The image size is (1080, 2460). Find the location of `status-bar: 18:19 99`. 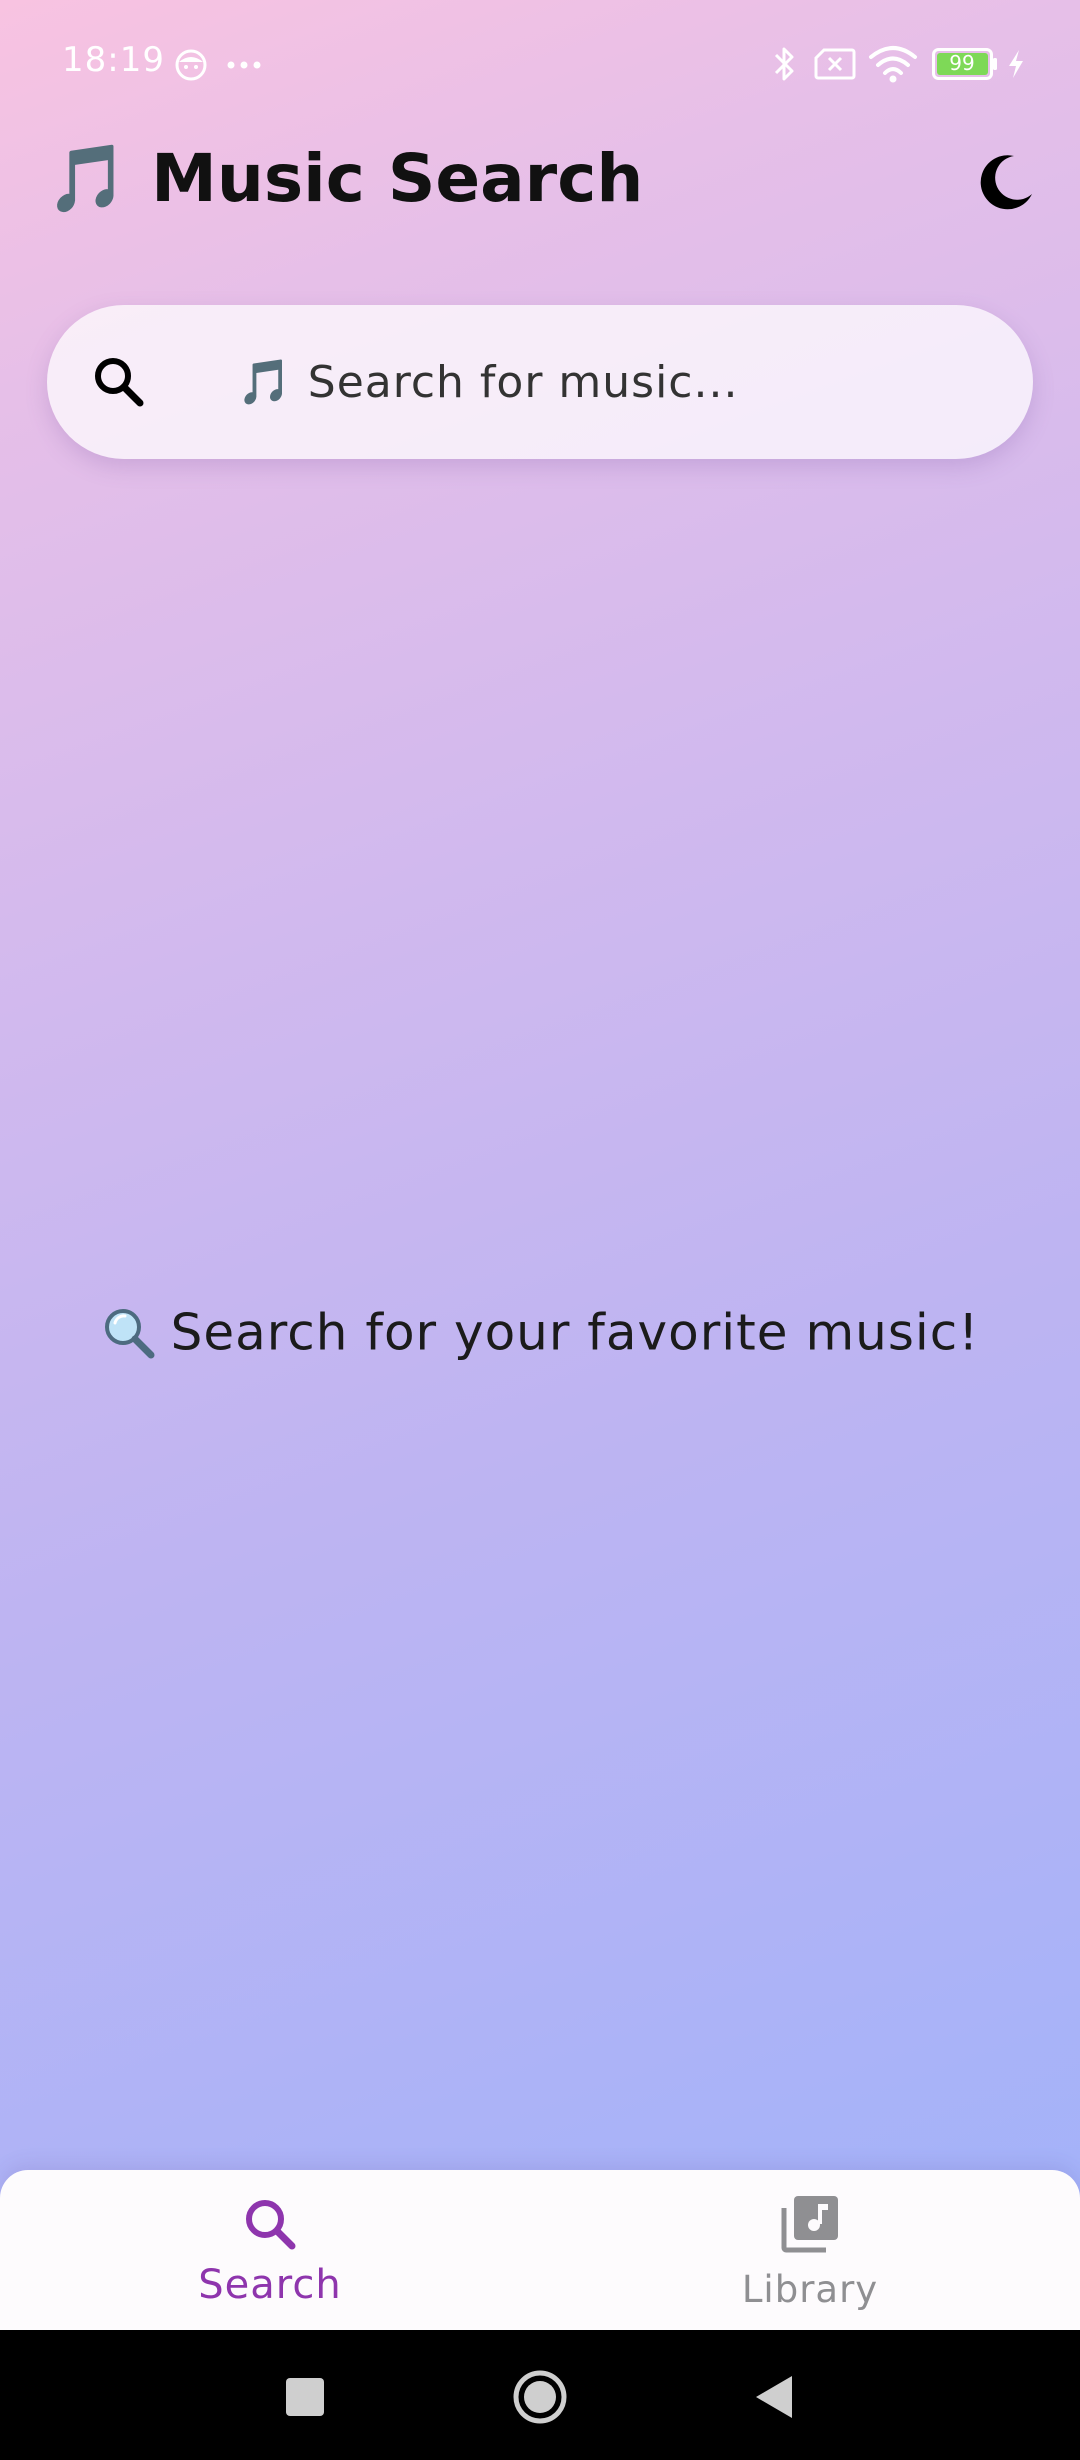

status-bar: 18:19 99 is located at coordinates (540, 64).